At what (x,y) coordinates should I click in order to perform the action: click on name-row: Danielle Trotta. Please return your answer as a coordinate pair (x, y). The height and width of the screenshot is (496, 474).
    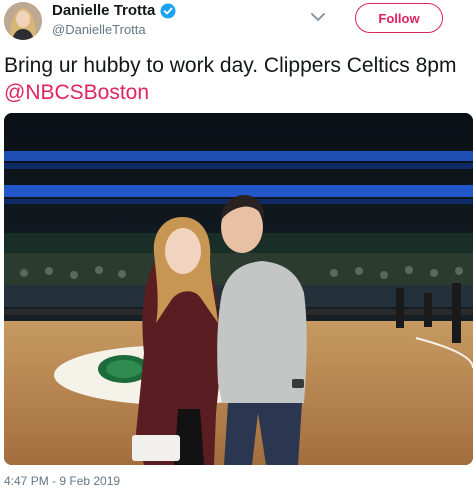
    Looking at the image, I should click on (114, 10).